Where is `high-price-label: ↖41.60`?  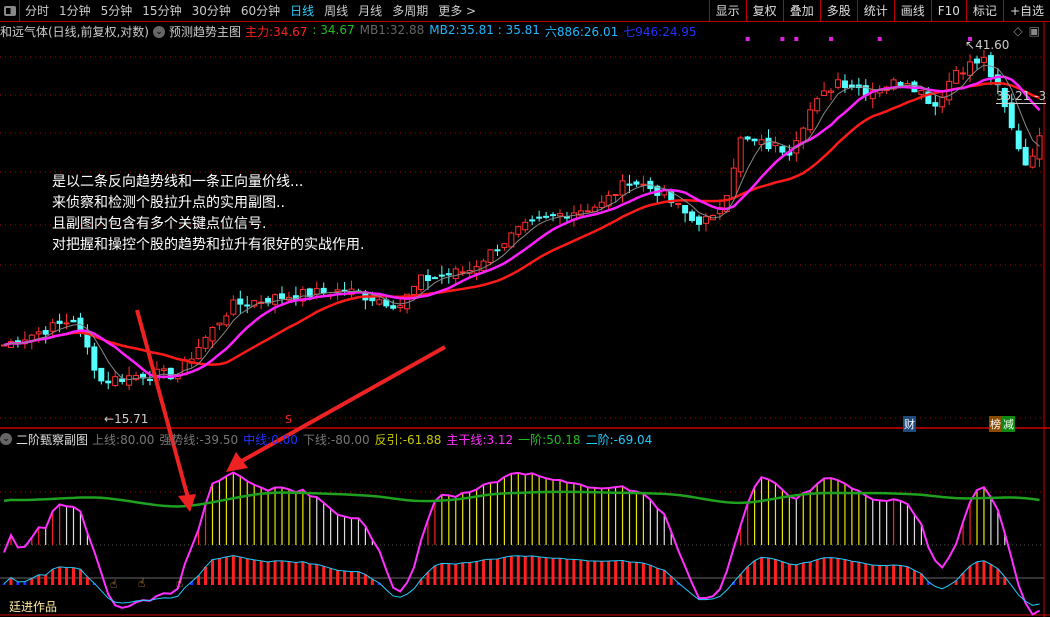
high-price-label: ↖41.60 is located at coordinates (987, 45).